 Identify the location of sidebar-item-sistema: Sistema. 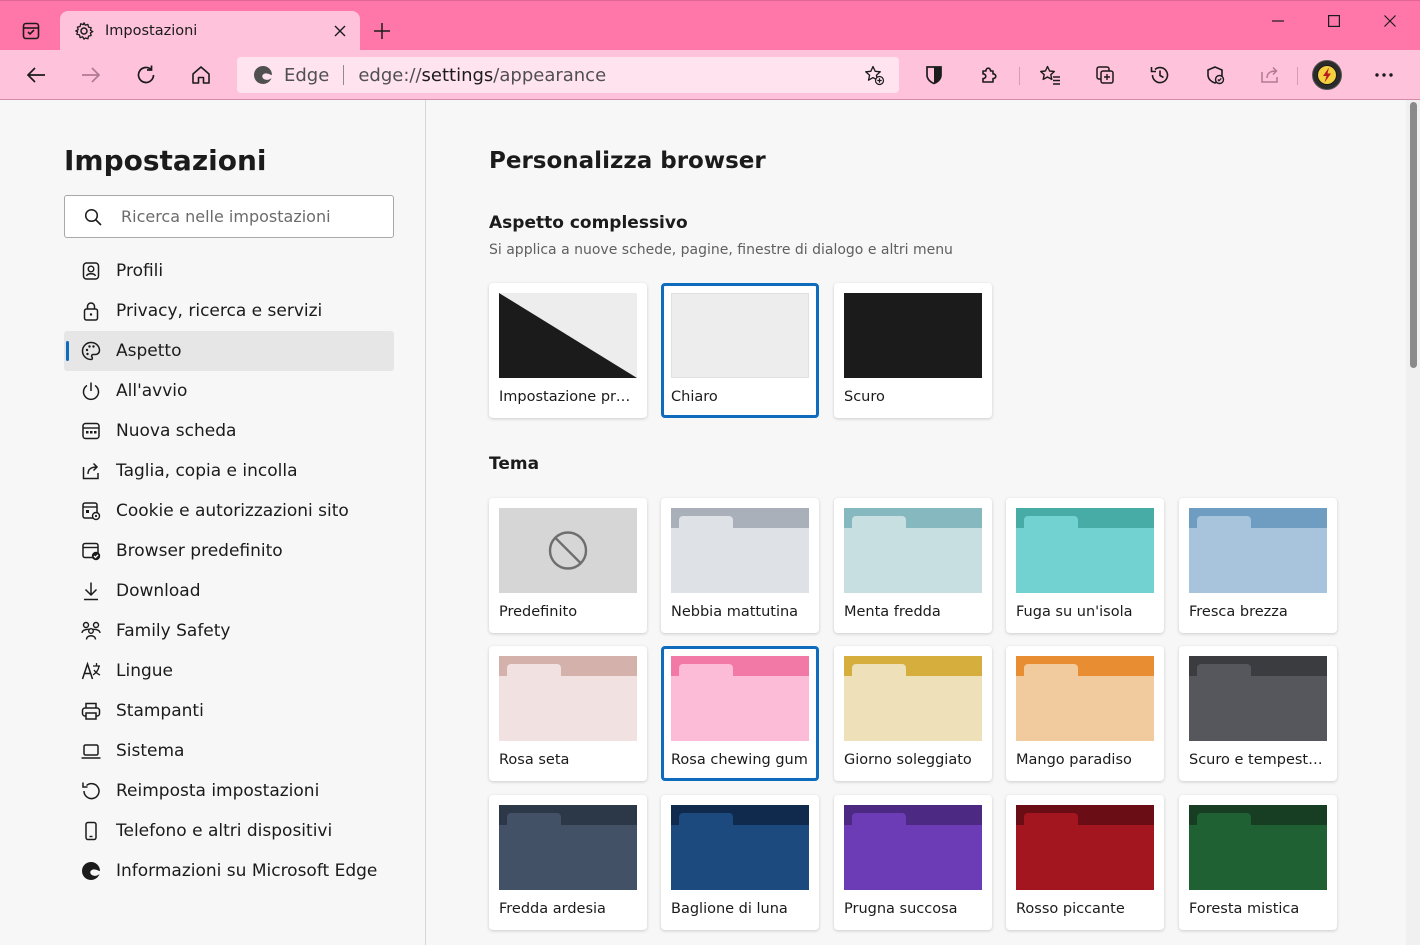
(229, 751).